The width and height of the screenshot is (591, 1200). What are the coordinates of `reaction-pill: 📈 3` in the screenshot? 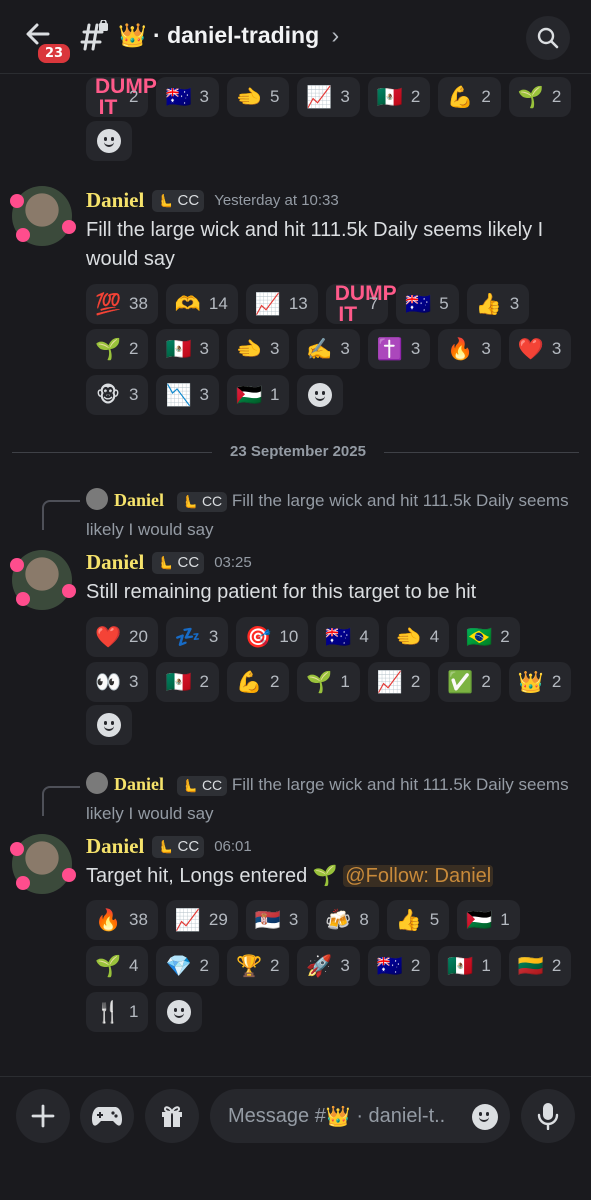 It's located at (328, 97).